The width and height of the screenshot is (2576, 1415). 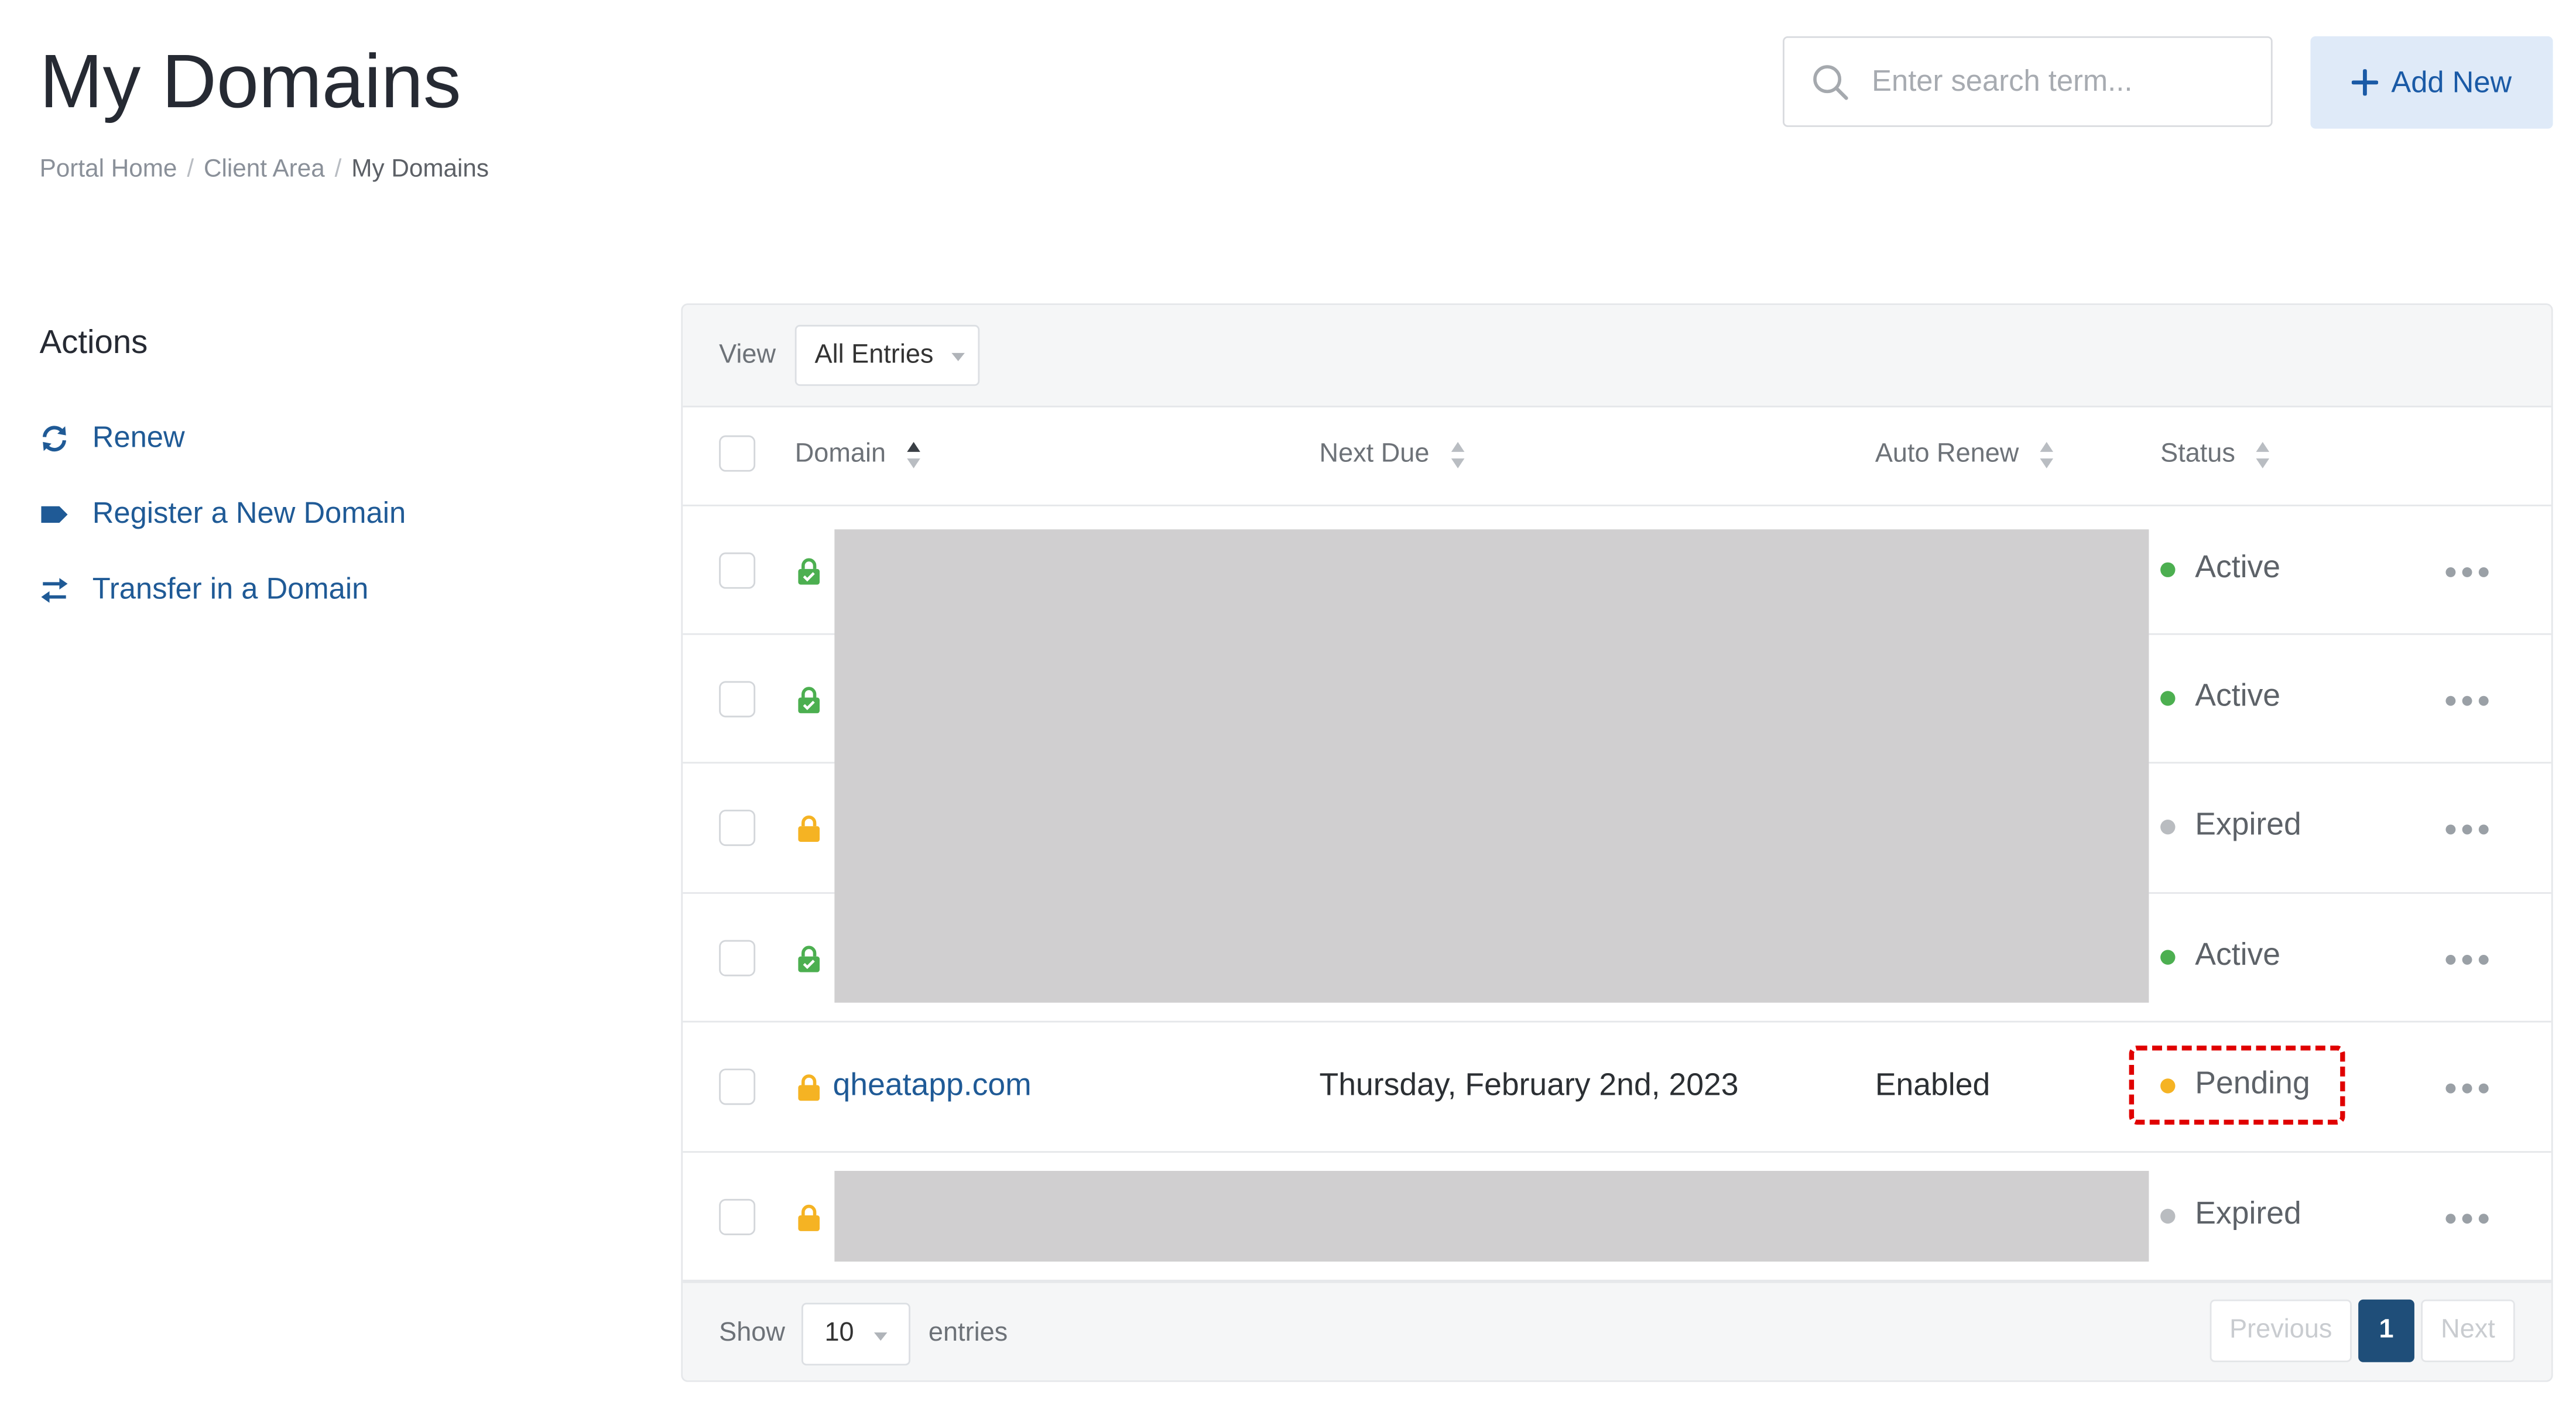 What do you see at coordinates (93, 342) in the screenshot?
I see `actions-heading: Actions` at bounding box center [93, 342].